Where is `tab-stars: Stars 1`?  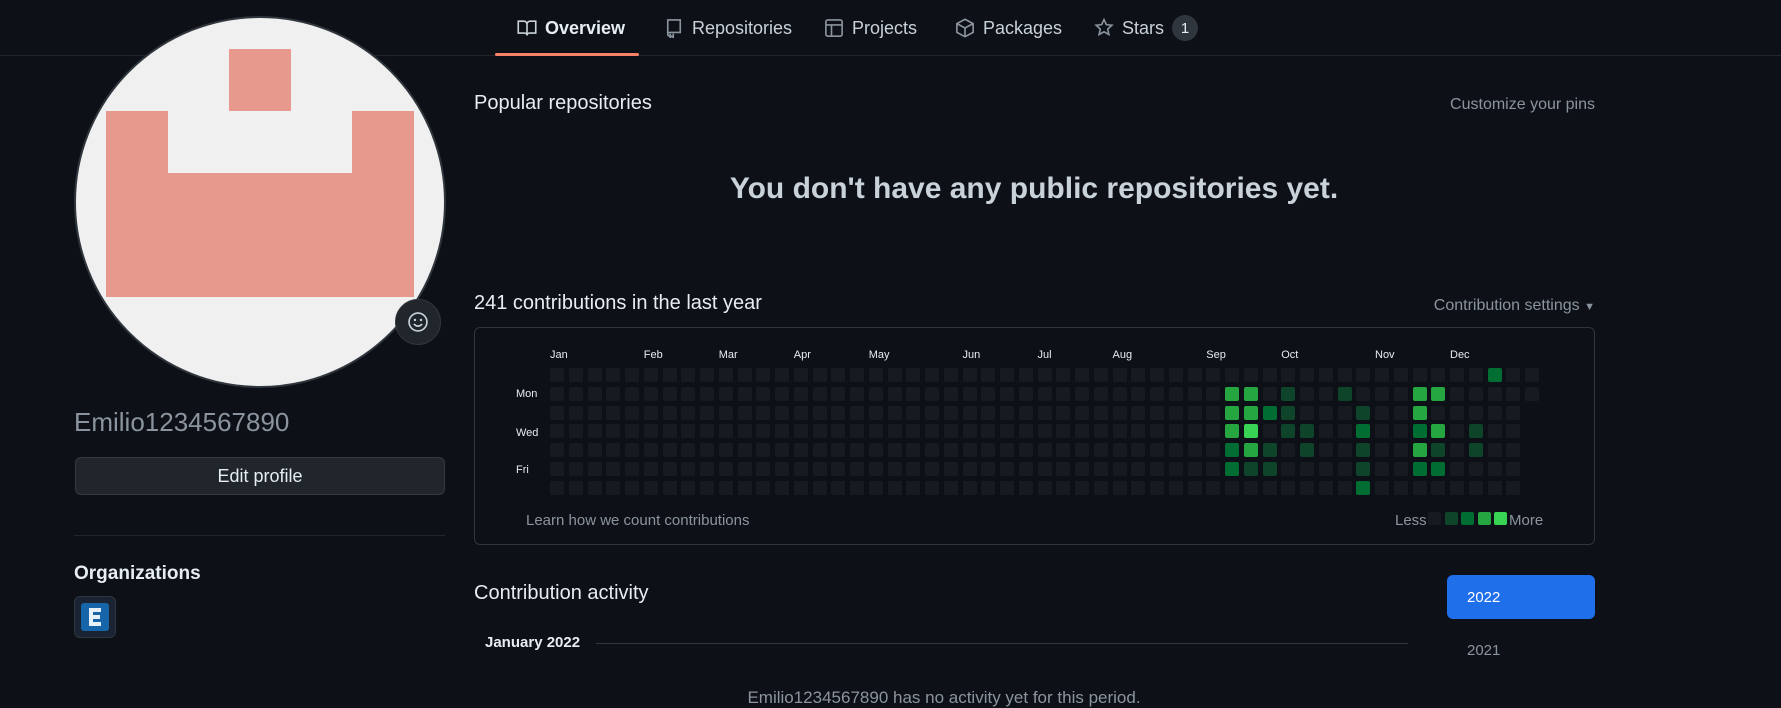
tab-stars: Stars 1 is located at coordinates (1146, 28).